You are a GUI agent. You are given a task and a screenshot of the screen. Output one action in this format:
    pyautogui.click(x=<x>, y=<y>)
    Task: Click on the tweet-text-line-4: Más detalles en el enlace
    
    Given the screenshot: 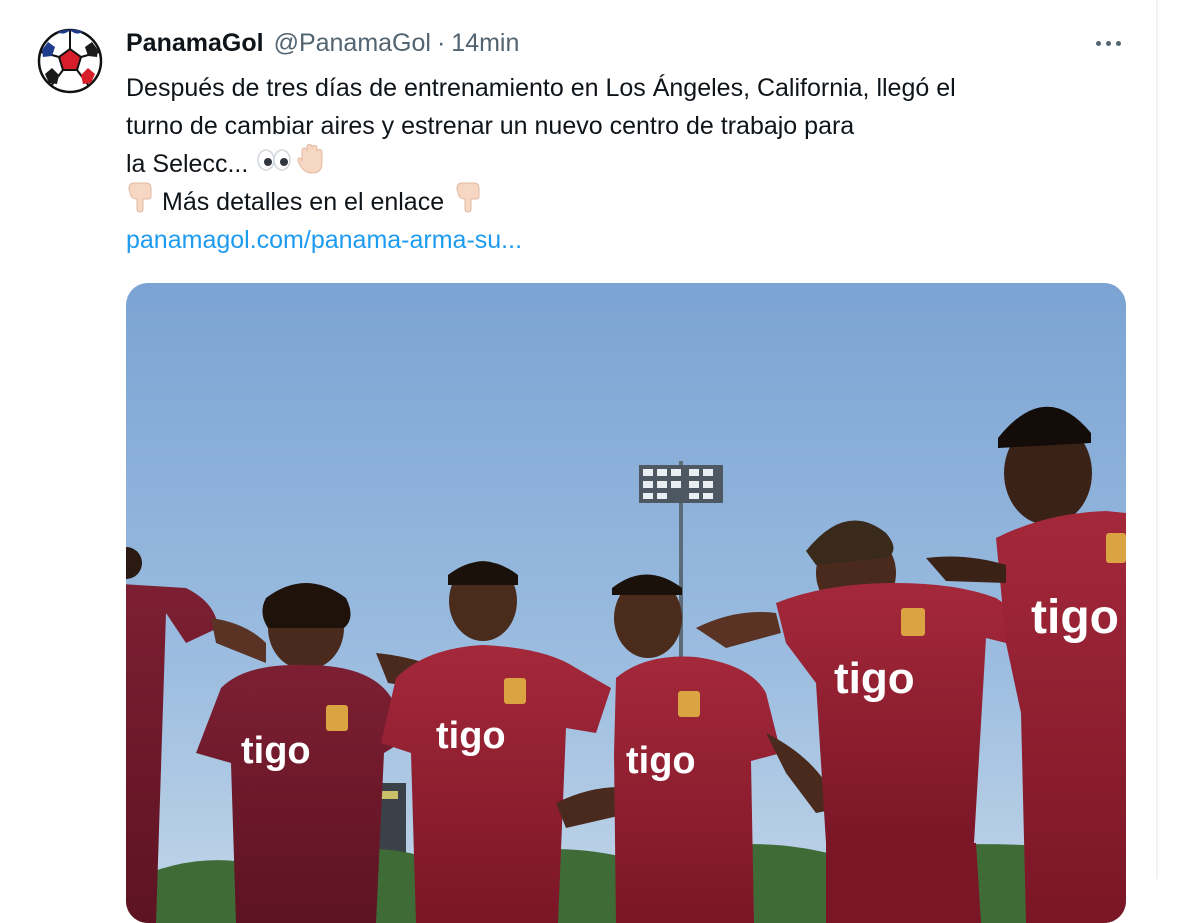 What is the action you would take?
    pyautogui.click(x=626, y=202)
    